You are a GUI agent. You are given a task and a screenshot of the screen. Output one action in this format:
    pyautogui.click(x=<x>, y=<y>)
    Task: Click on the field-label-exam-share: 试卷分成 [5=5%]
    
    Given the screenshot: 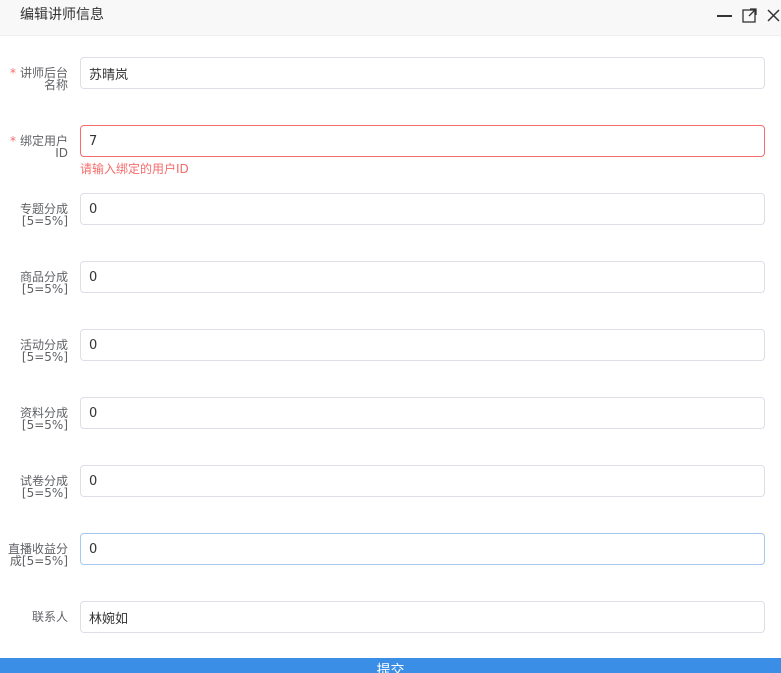 What is the action you would take?
    pyautogui.click(x=34, y=487)
    